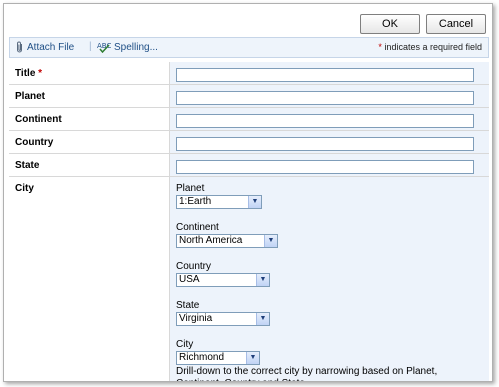 This screenshot has width=499, height=387. Describe the element at coordinates (194, 266) in the screenshot. I see `cascade-country-label: Country` at that location.